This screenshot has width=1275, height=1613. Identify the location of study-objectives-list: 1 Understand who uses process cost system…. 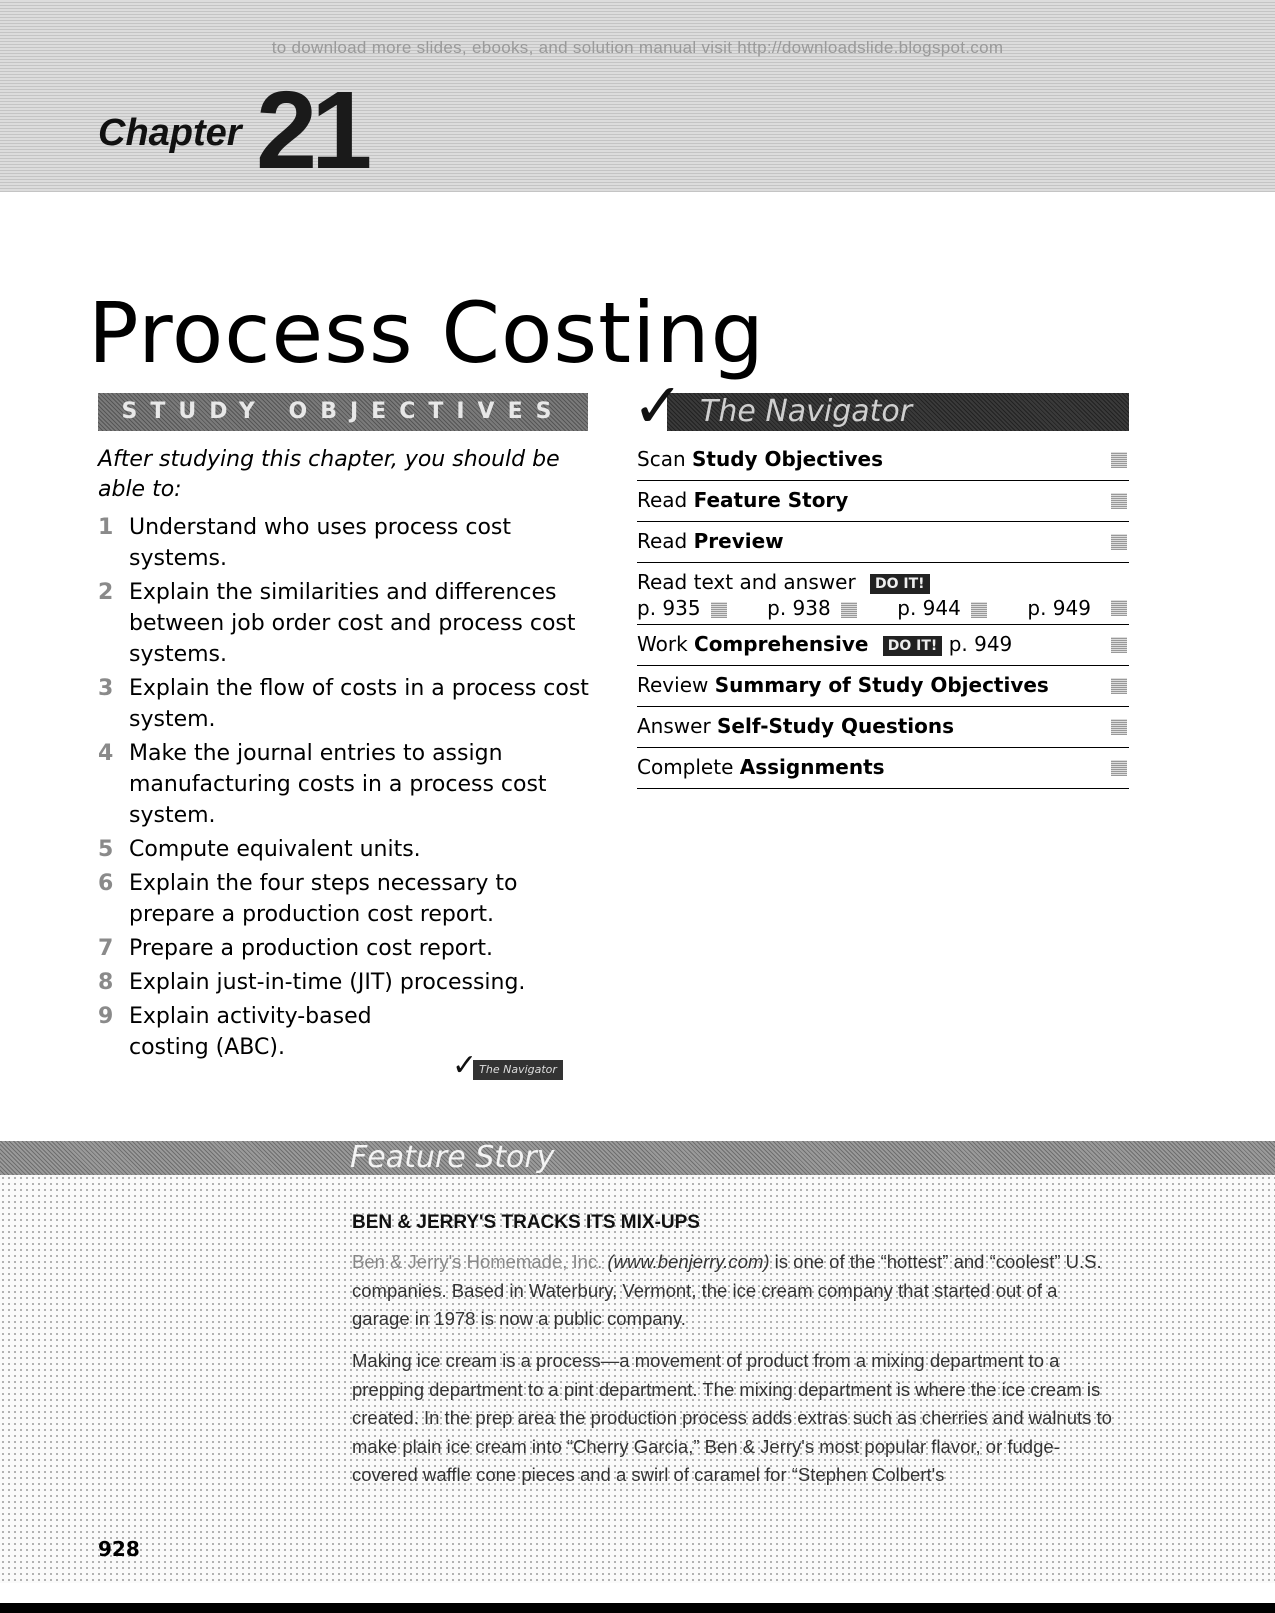
(348, 789).